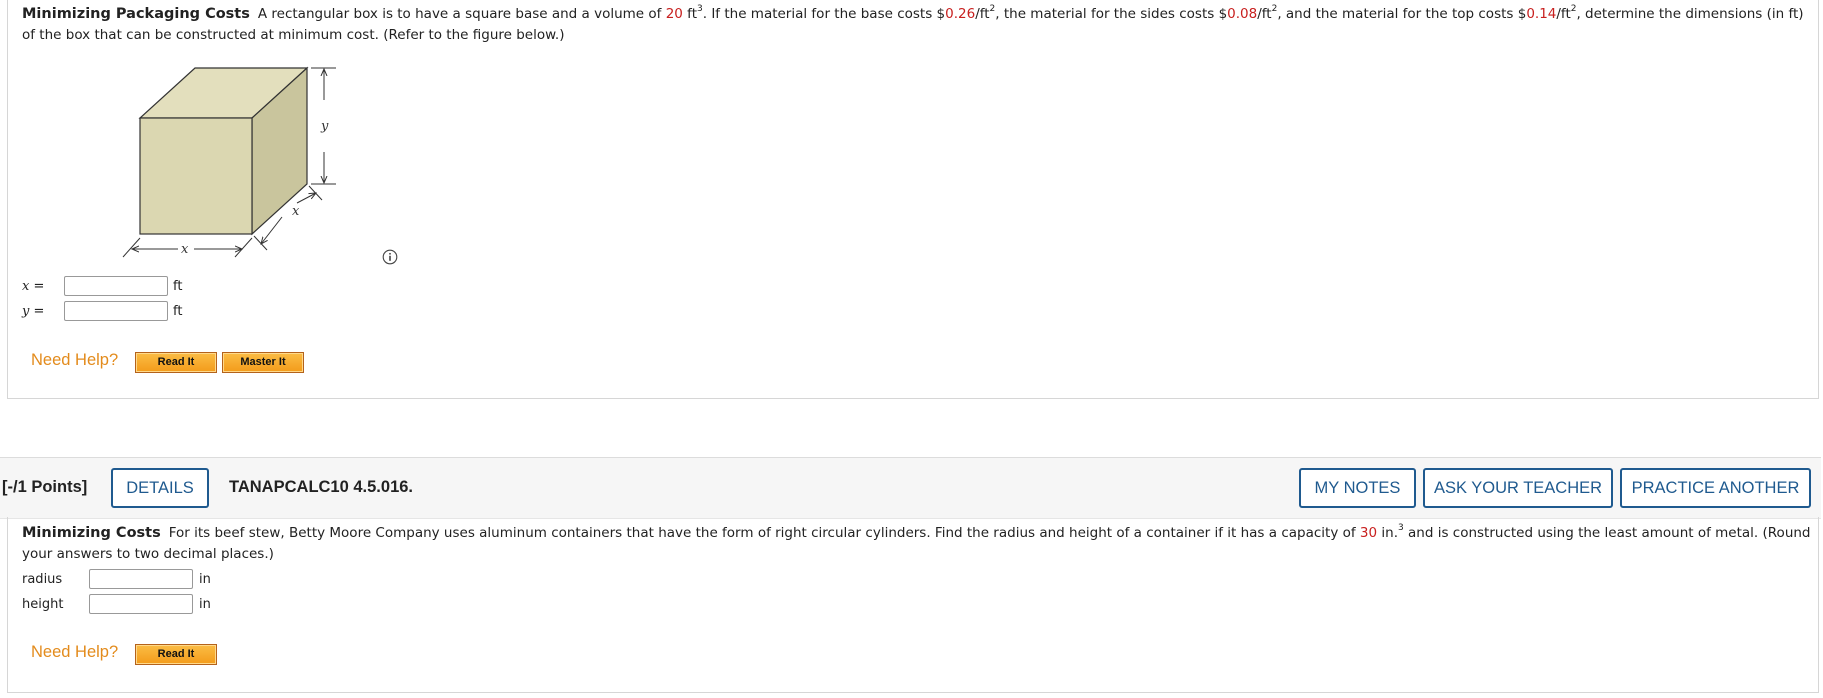  What do you see at coordinates (324, 126) in the screenshot?
I see `y-dimension-label: y` at bounding box center [324, 126].